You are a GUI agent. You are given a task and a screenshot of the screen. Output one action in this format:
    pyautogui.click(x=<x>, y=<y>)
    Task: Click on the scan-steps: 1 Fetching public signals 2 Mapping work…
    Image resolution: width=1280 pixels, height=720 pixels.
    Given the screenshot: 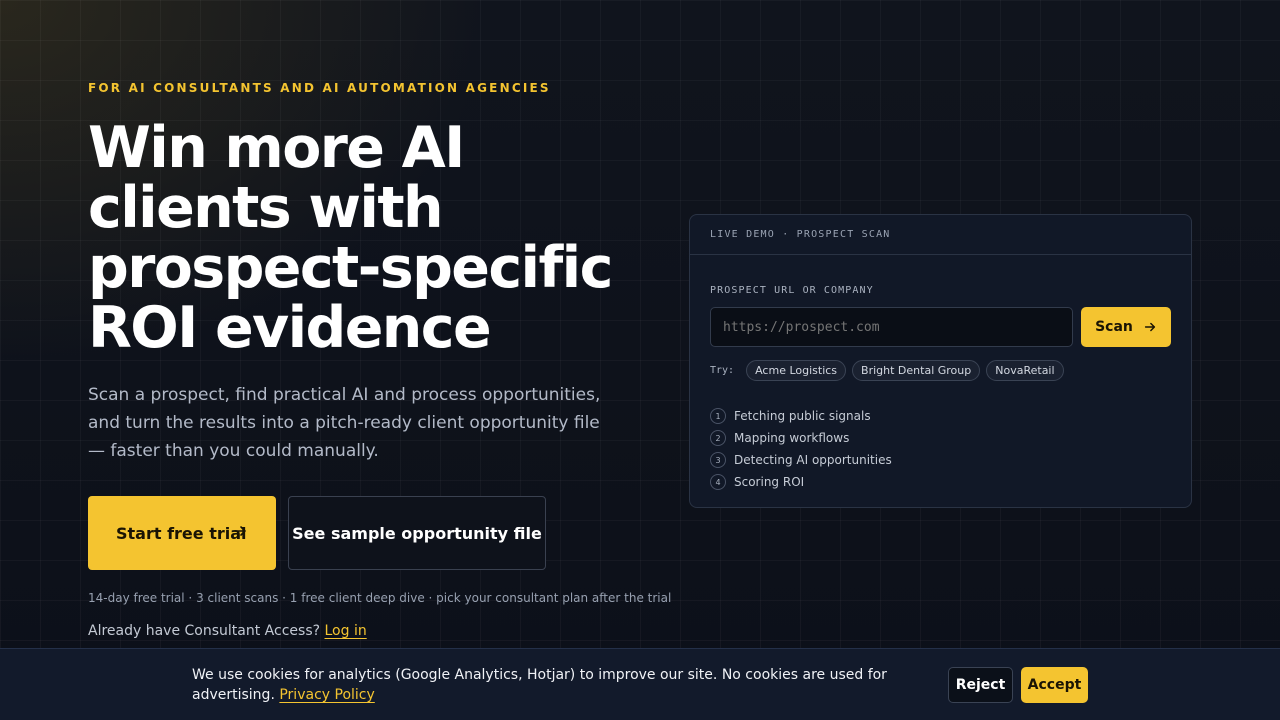 What is the action you would take?
    pyautogui.click(x=801, y=449)
    